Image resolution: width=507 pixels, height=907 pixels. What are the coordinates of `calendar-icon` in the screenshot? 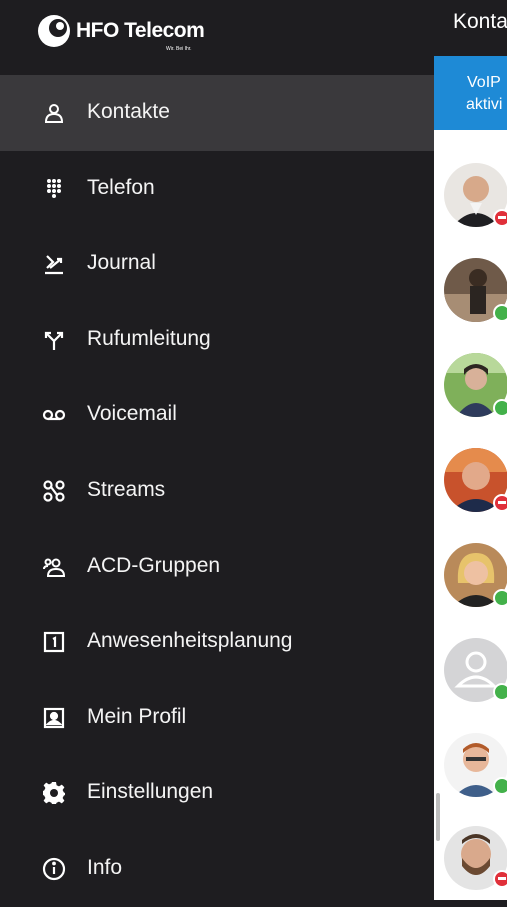 It's located at (54, 642).